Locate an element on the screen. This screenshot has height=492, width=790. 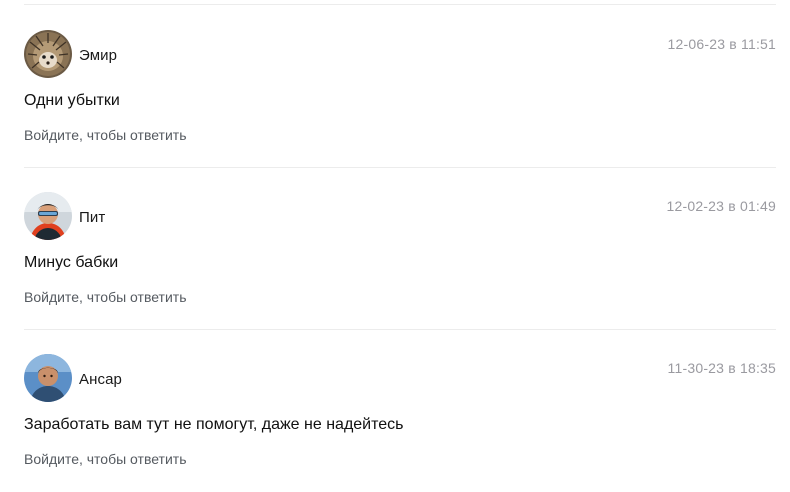
avatar-image-person-winter is located at coordinates (48, 216).